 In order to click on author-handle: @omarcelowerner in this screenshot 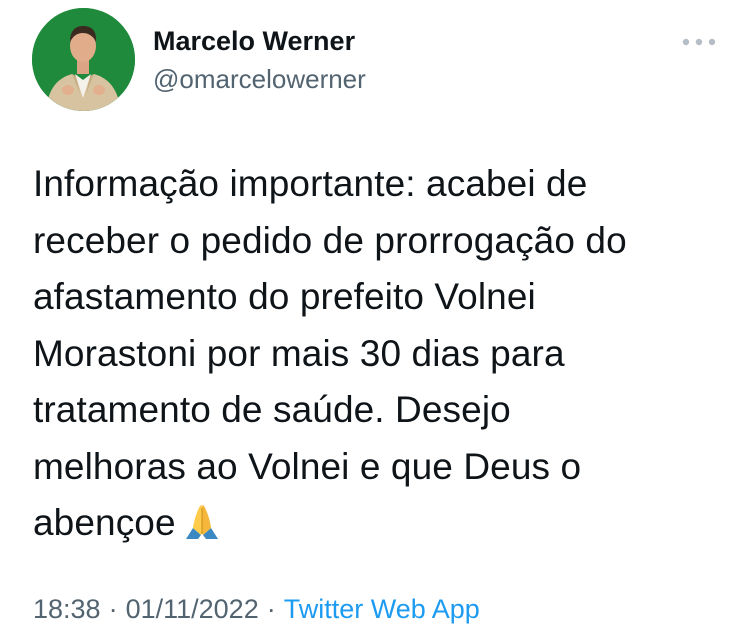, I will do `click(259, 79)`.